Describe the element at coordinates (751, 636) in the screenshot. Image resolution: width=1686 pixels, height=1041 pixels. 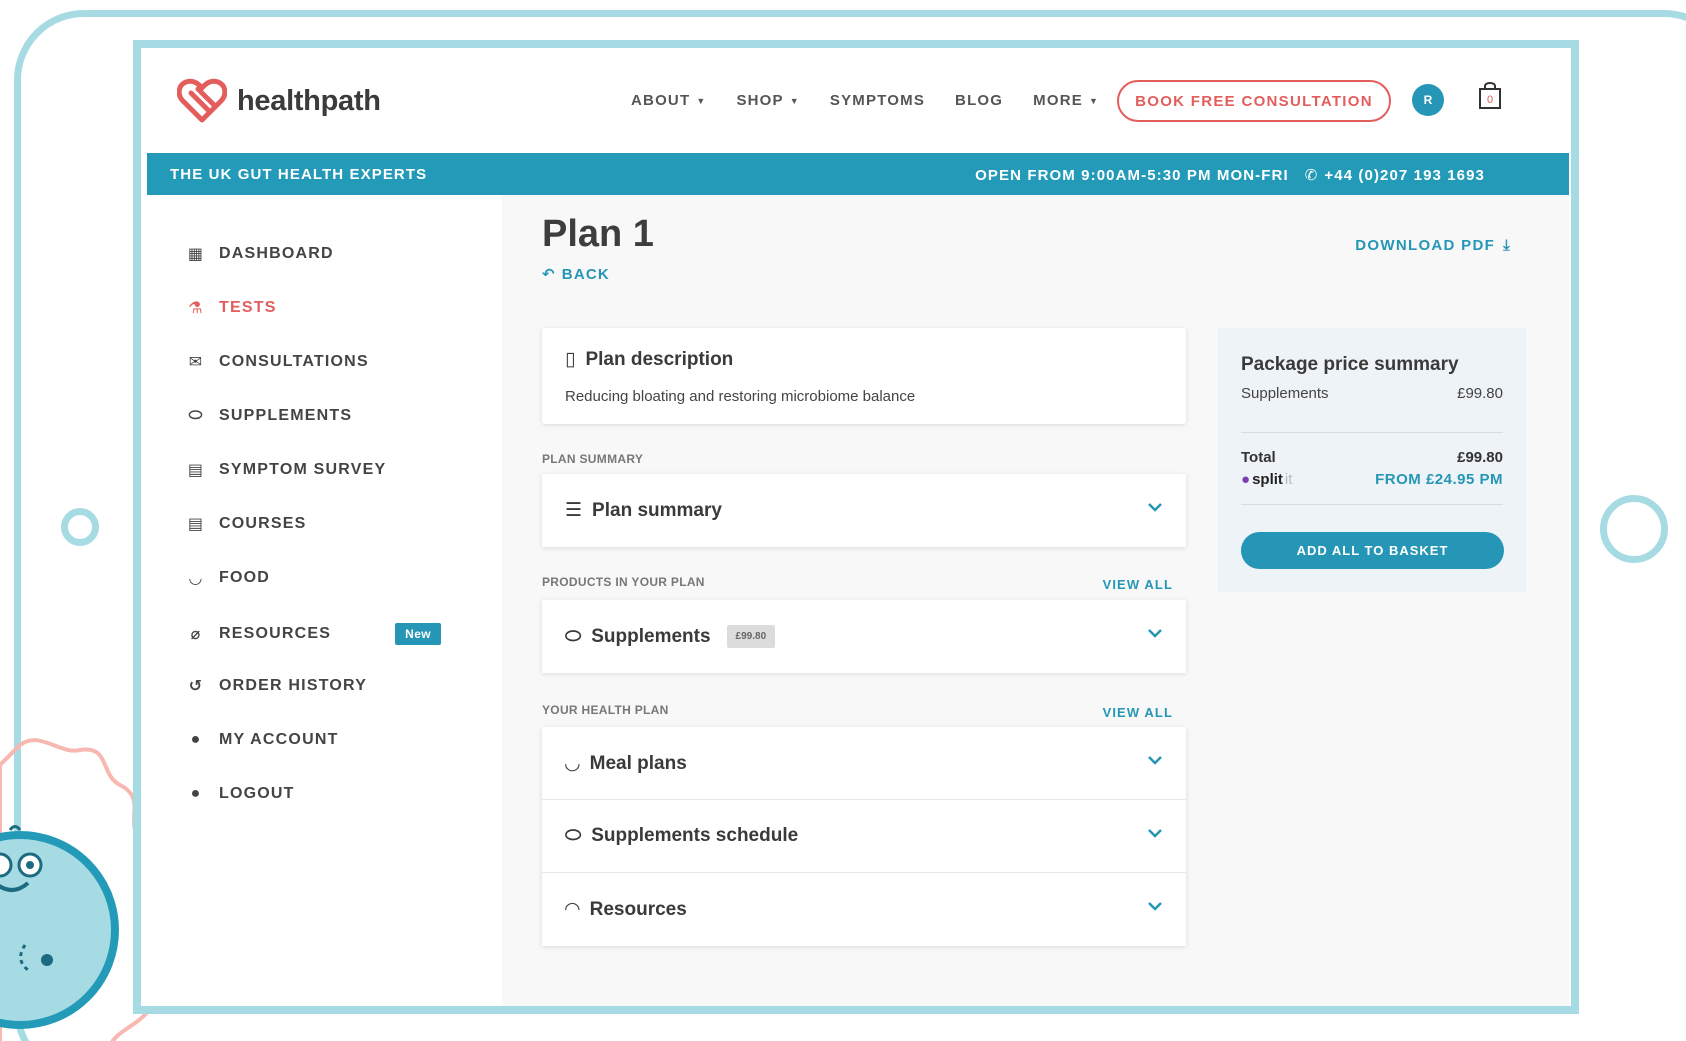
I see `supplements-price-badge: £99.80` at that location.